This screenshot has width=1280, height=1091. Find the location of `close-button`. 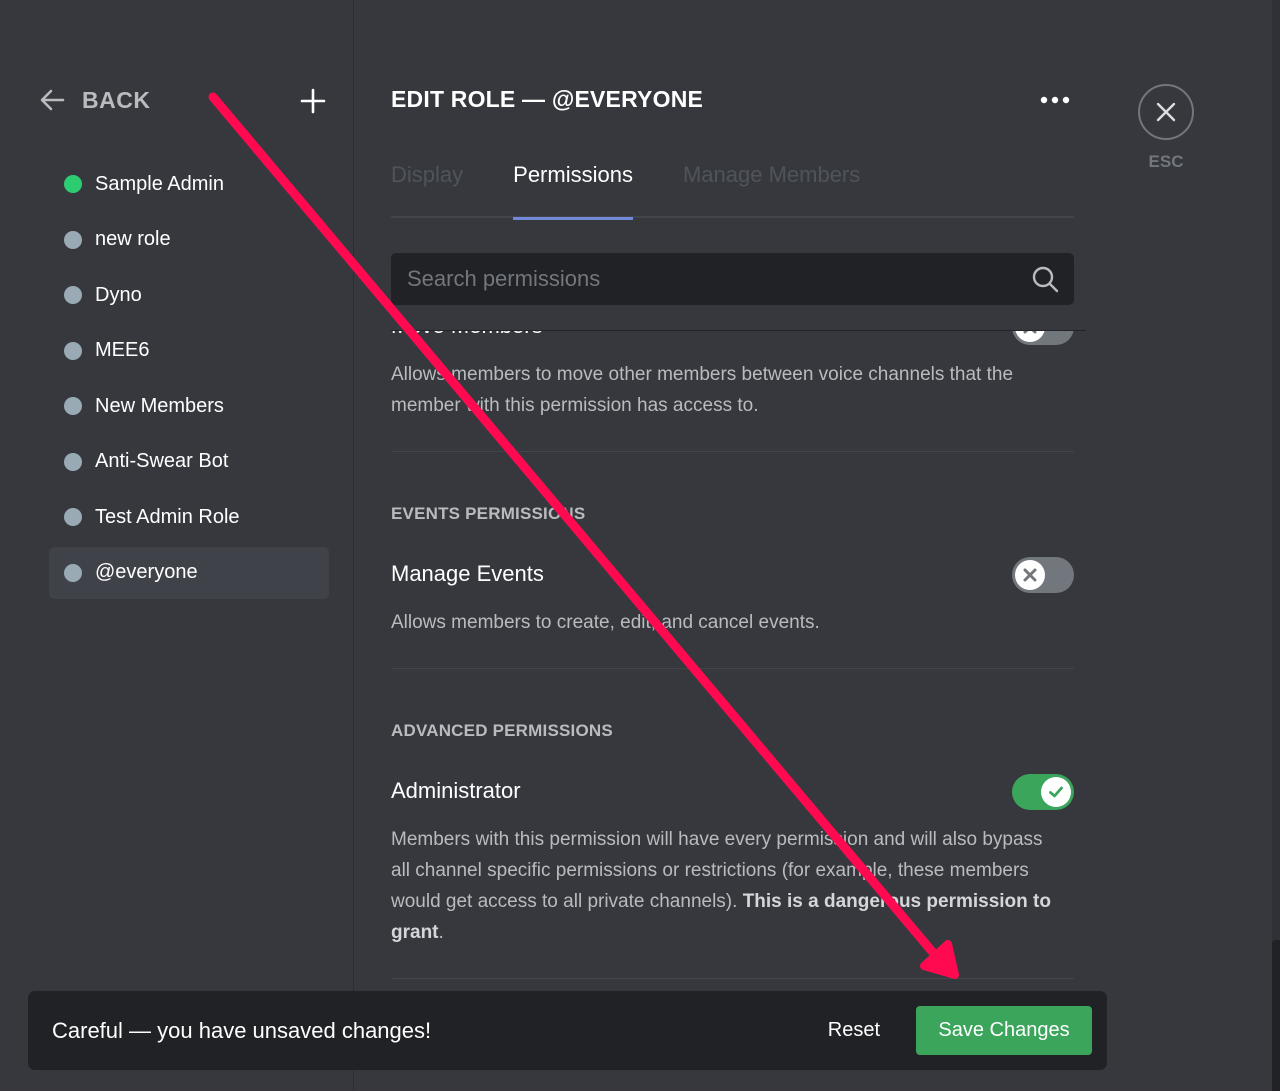

close-button is located at coordinates (1166, 112).